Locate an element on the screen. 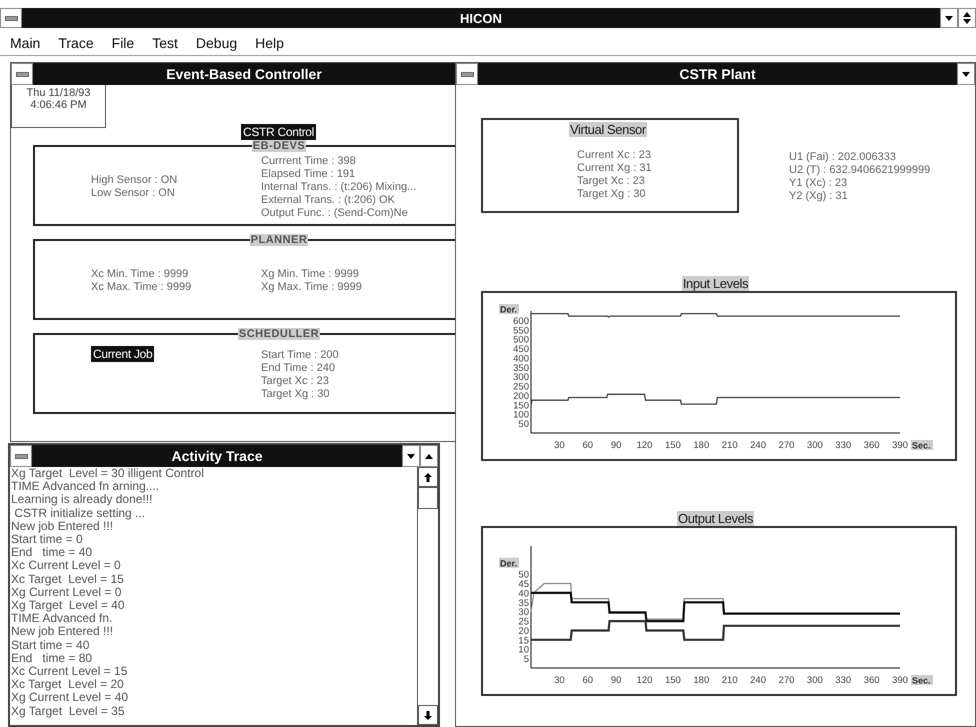 The height and width of the screenshot is (727, 976). clock-text: Thu 11/18/93 is located at coordinates (58, 93).